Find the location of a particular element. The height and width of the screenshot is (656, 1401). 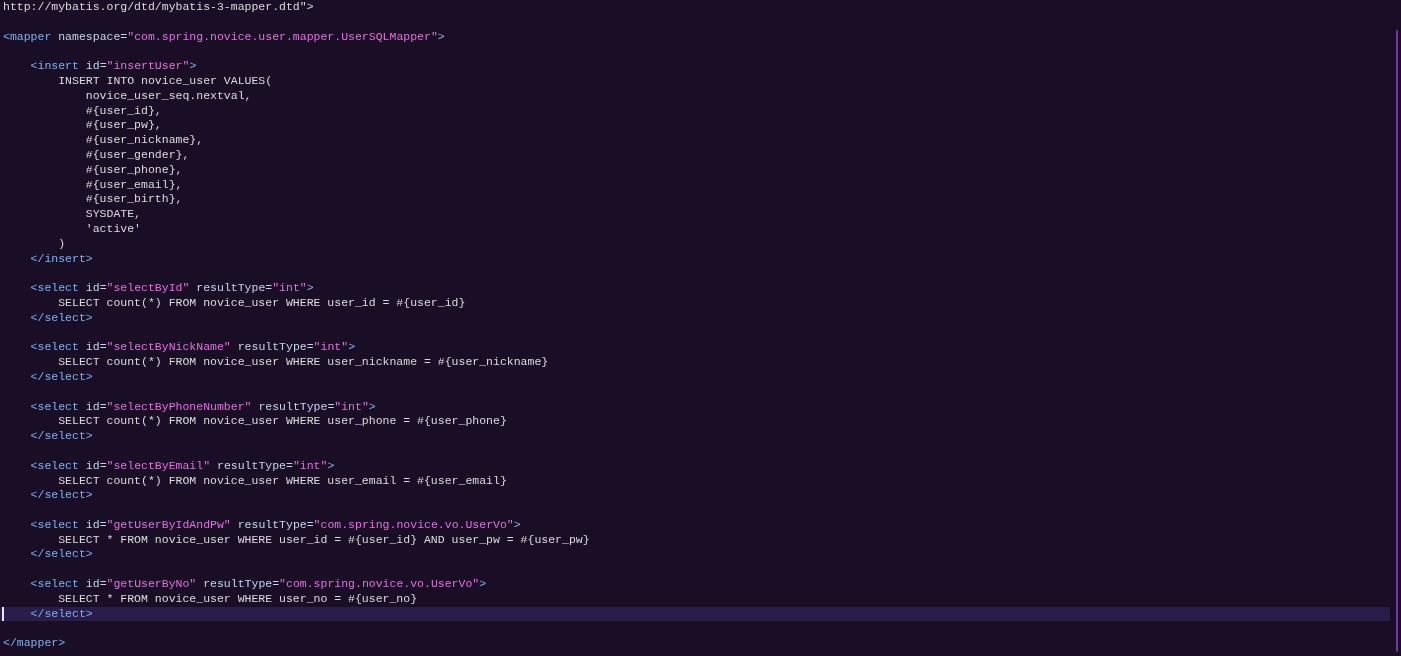

code-line: #{user_email}, is located at coordinates (133, 185).